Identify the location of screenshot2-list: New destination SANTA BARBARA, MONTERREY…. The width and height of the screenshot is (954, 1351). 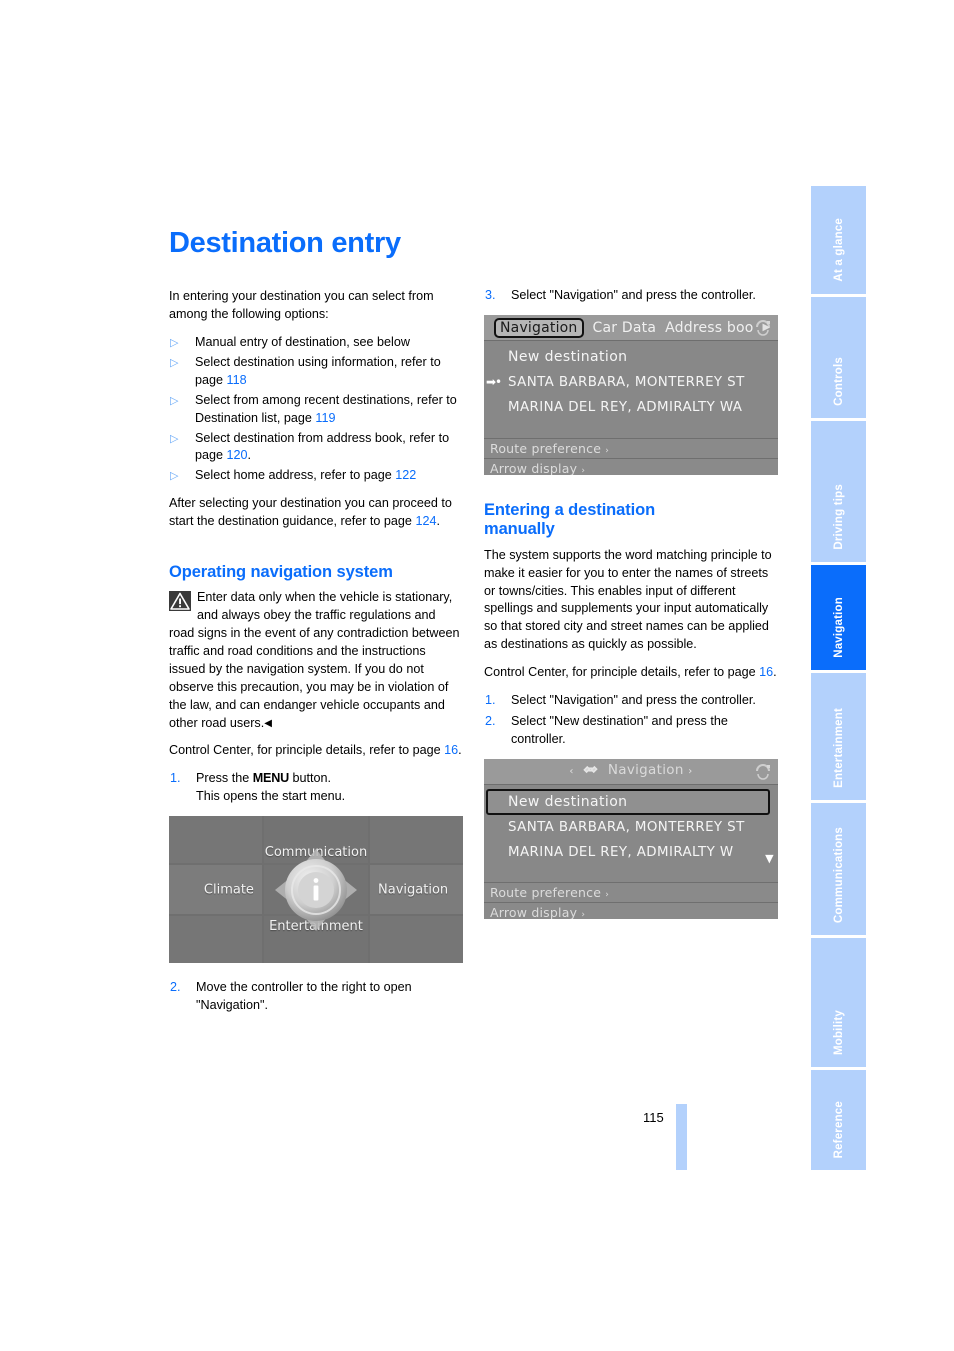
(631, 833).